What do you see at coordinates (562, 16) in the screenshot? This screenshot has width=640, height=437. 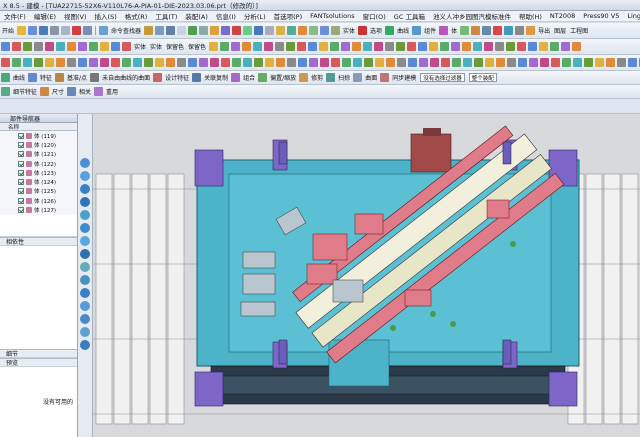 I see `menu-item: NT2008` at bounding box center [562, 16].